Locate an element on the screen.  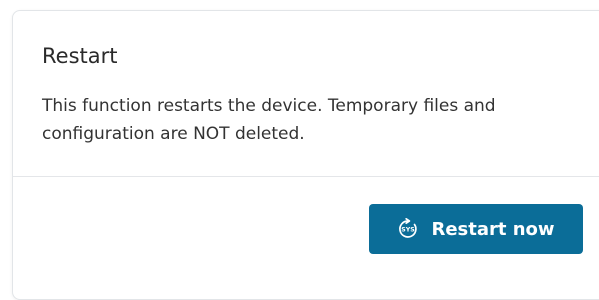
restart-now-label: Restart now is located at coordinates (493, 229).